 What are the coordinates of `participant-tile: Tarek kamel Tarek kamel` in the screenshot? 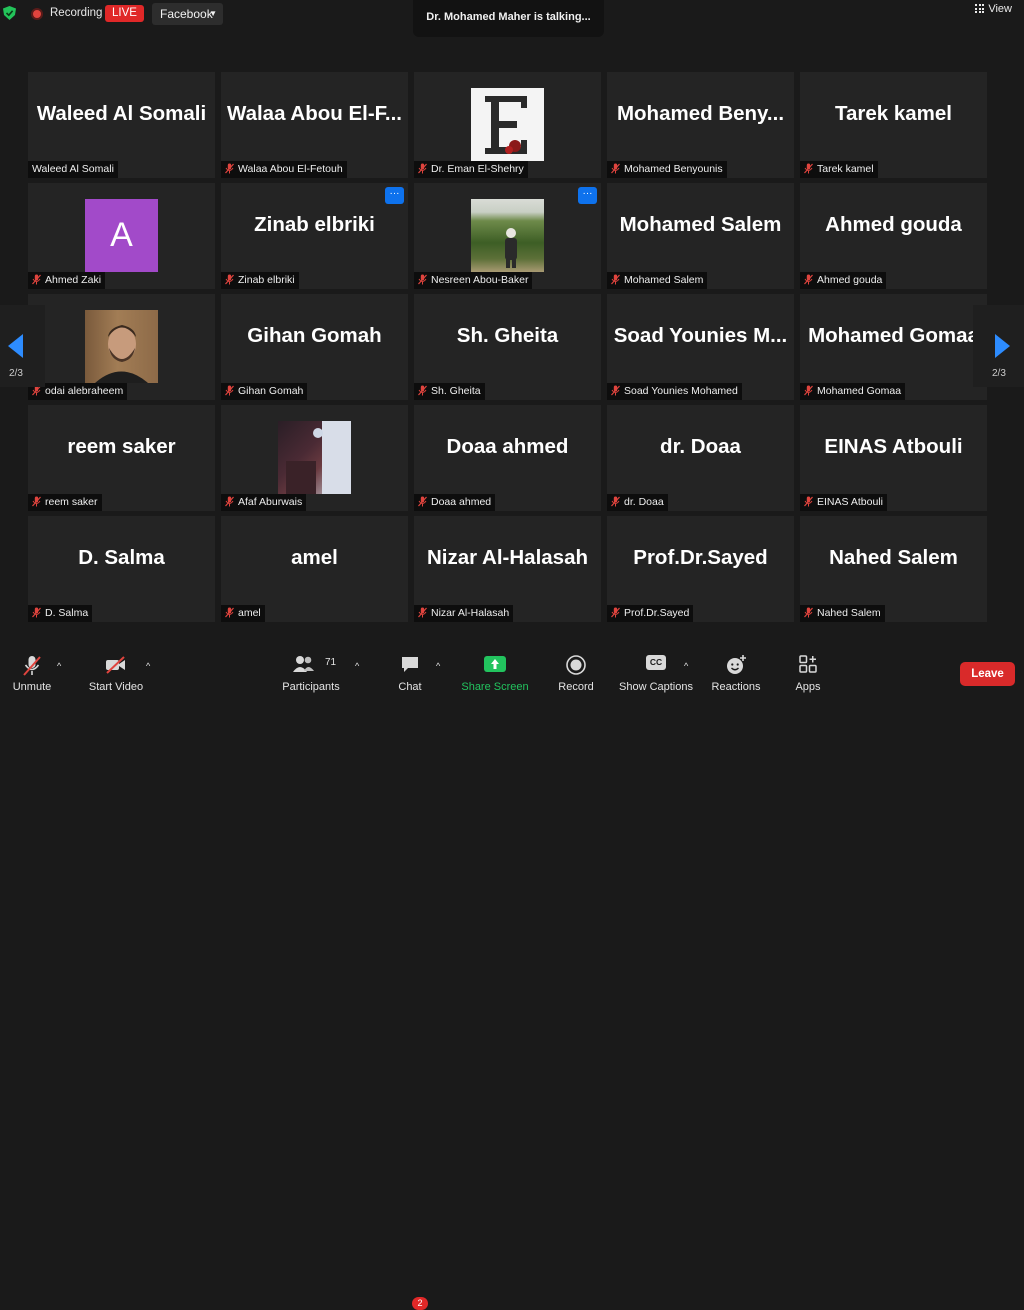 It's located at (893, 125).